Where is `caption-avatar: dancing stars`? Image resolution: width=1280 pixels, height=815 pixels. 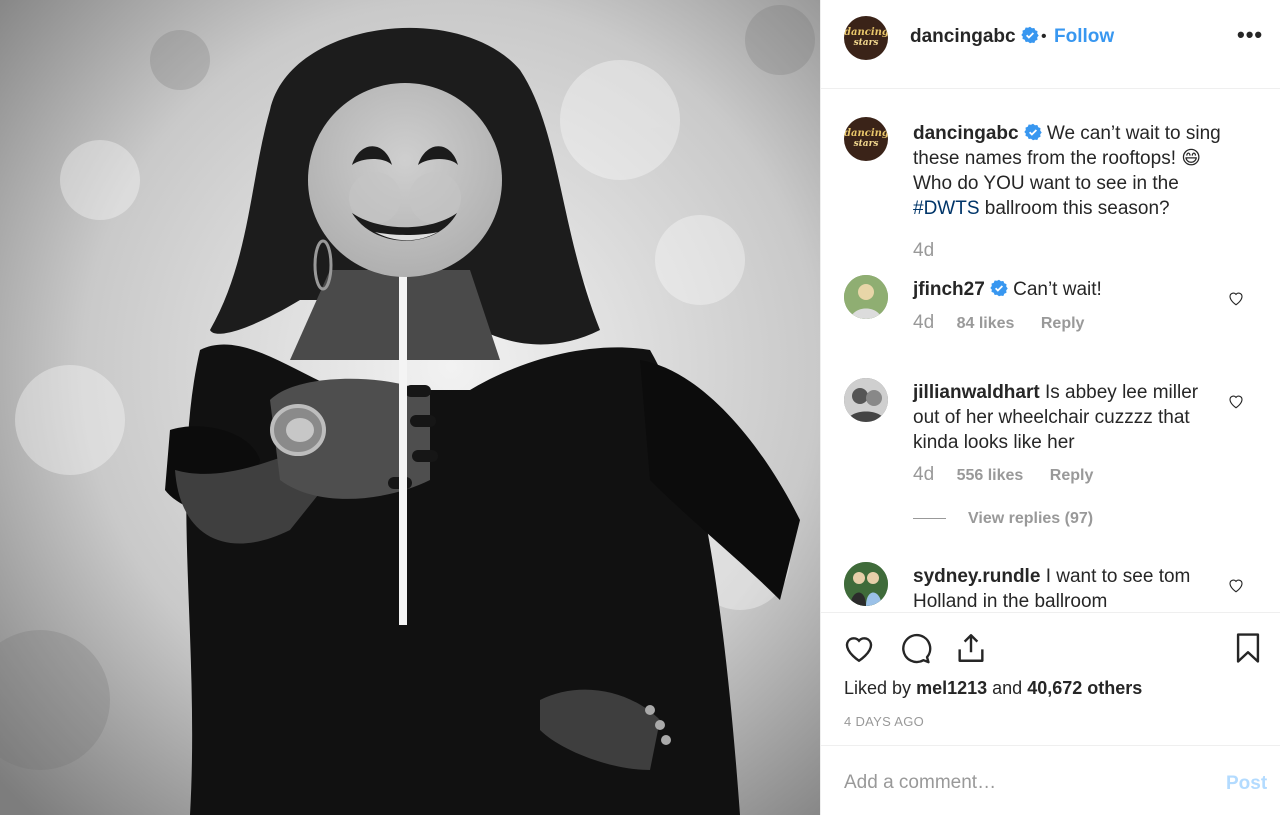 caption-avatar: dancing stars is located at coordinates (866, 139).